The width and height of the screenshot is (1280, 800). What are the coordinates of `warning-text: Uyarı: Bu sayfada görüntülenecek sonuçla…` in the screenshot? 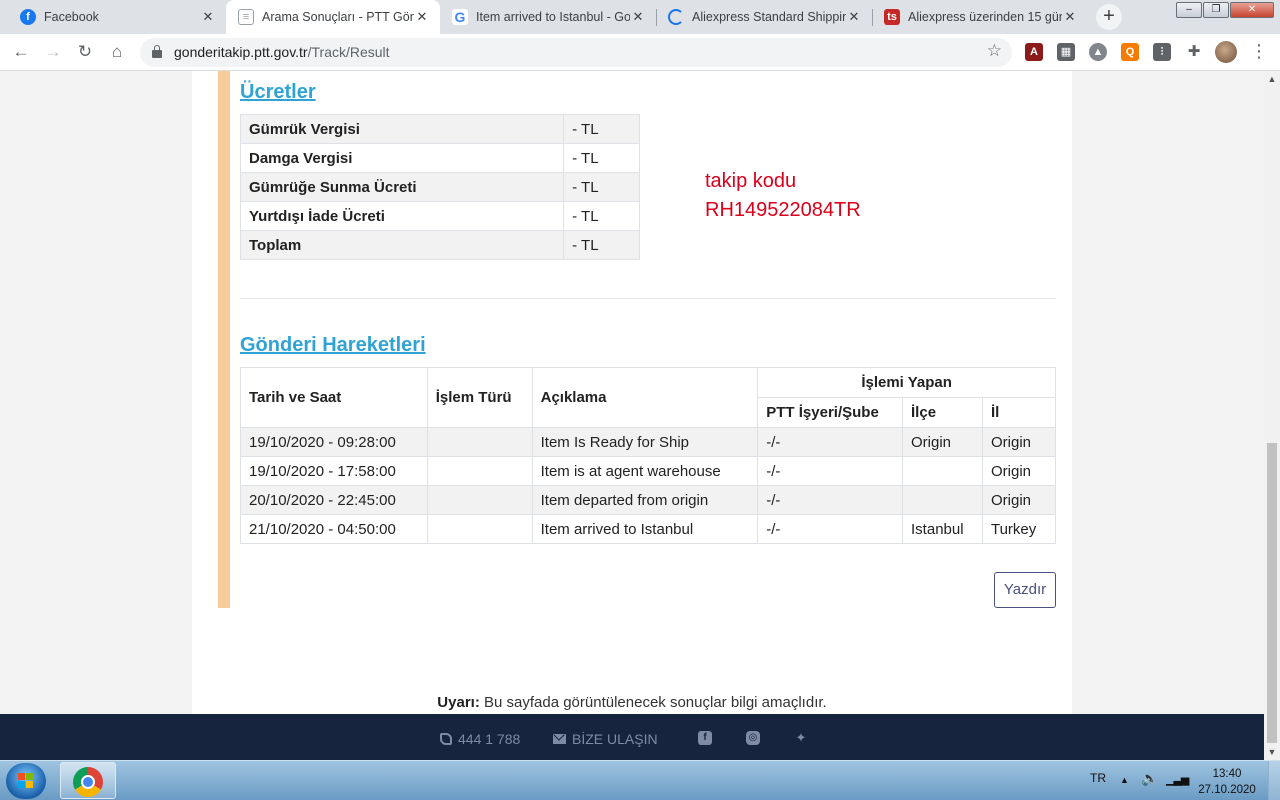 It's located at (632, 702).